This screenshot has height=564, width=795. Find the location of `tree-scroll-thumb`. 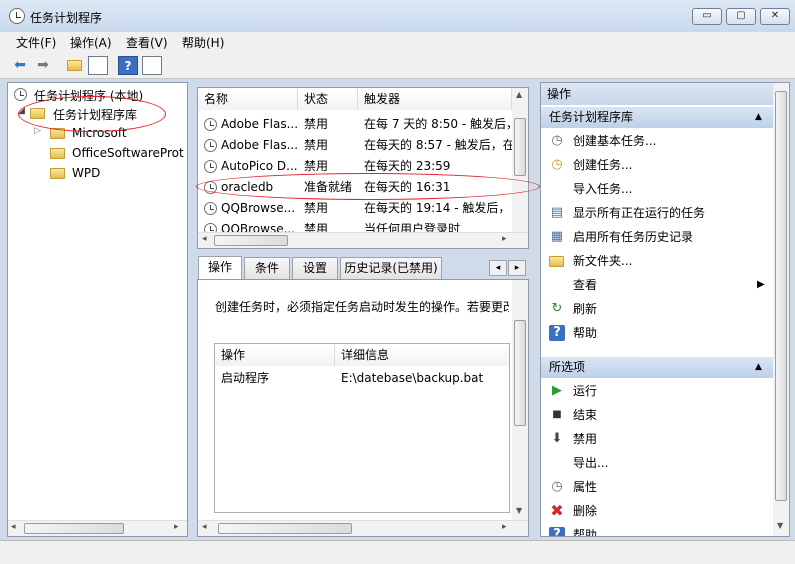

tree-scroll-thumb is located at coordinates (74, 528).